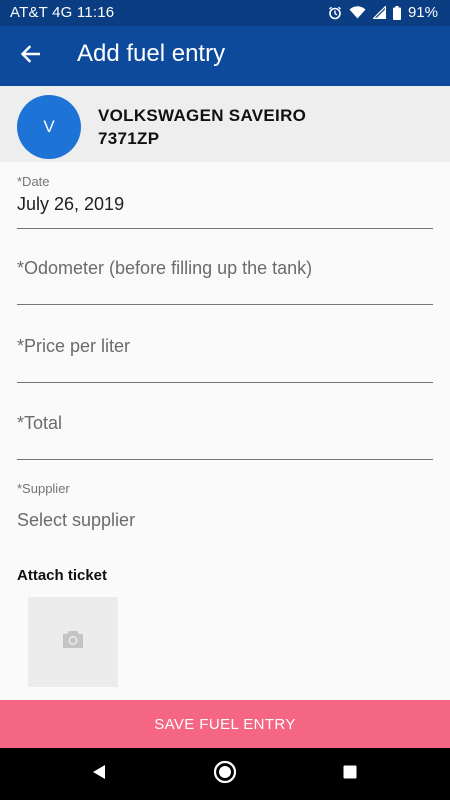 This screenshot has height=800, width=450. What do you see at coordinates (62, 12) in the screenshot?
I see `carrier-time: AT&T 4G 11:16` at bounding box center [62, 12].